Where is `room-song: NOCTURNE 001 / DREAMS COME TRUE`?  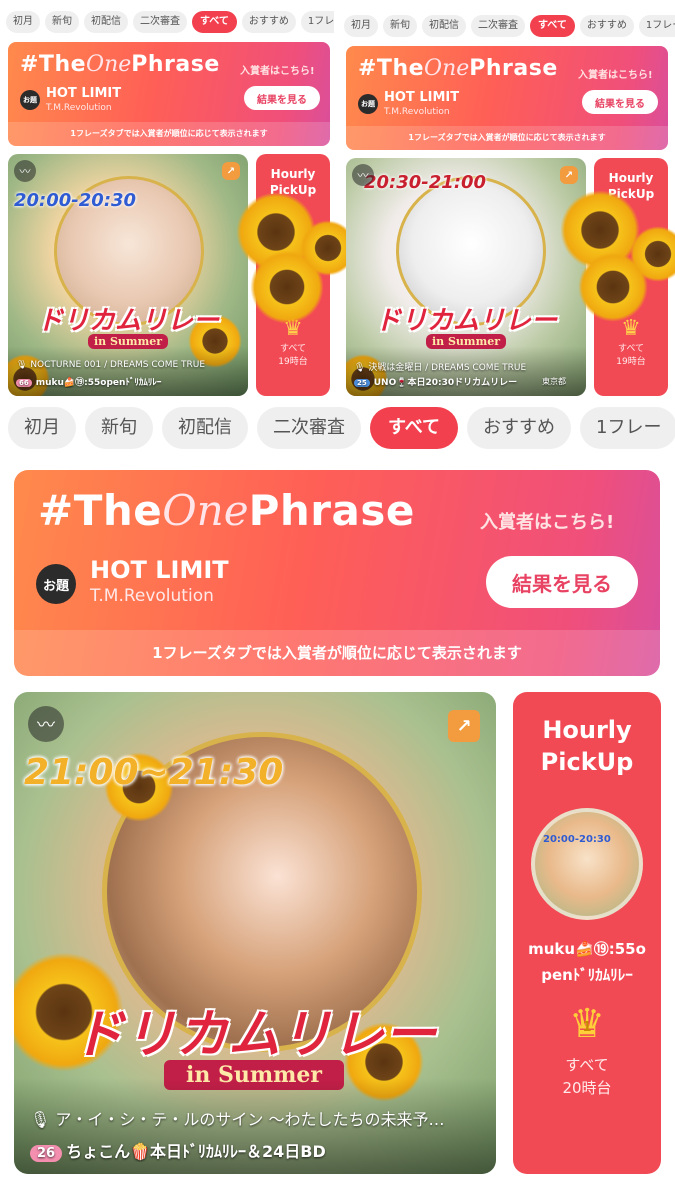
room-song: NOCTURNE 001 / DREAMS COME TRUE is located at coordinates (118, 365).